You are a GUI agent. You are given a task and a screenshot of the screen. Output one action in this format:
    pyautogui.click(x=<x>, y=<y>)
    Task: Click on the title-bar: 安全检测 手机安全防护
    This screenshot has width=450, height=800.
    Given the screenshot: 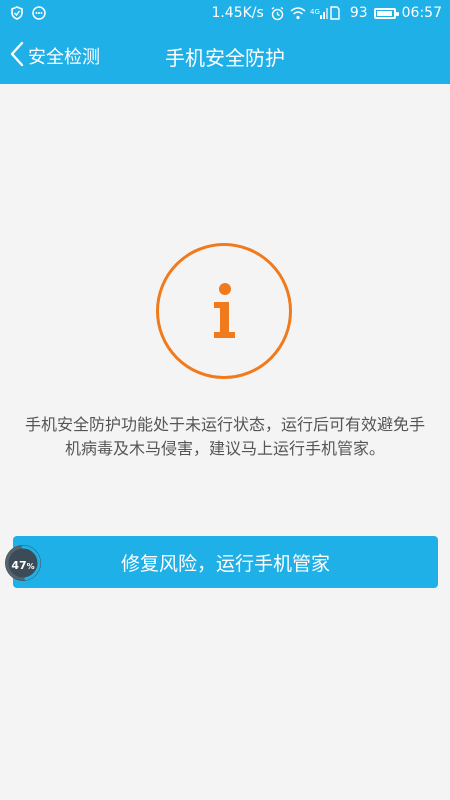 What is the action you would take?
    pyautogui.click(x=225, y=56)
    